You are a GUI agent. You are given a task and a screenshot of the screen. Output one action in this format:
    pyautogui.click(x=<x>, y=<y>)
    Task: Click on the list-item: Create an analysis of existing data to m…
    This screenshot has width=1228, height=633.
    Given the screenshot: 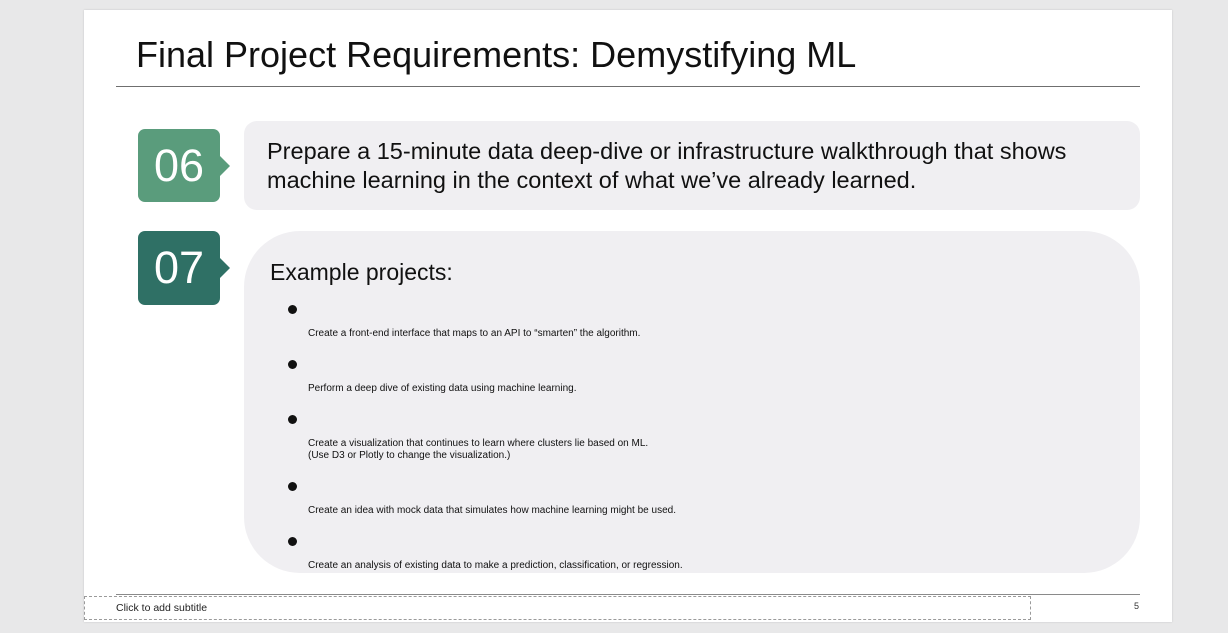 What is the action you would take?
    pyautogui.click(x=484, y=554)
    